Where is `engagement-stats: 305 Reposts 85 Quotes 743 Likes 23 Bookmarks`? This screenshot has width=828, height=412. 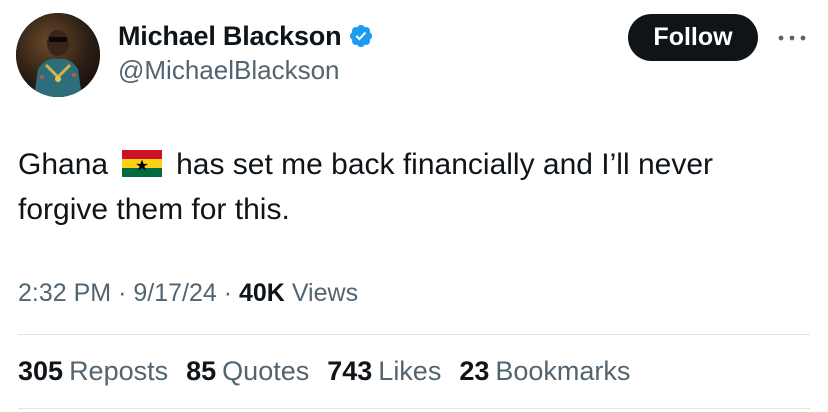 engagement-stats: 305 Reposts 85 Quotes 743 Likes 23 Bookmarks is located at coordinates (333, 371).